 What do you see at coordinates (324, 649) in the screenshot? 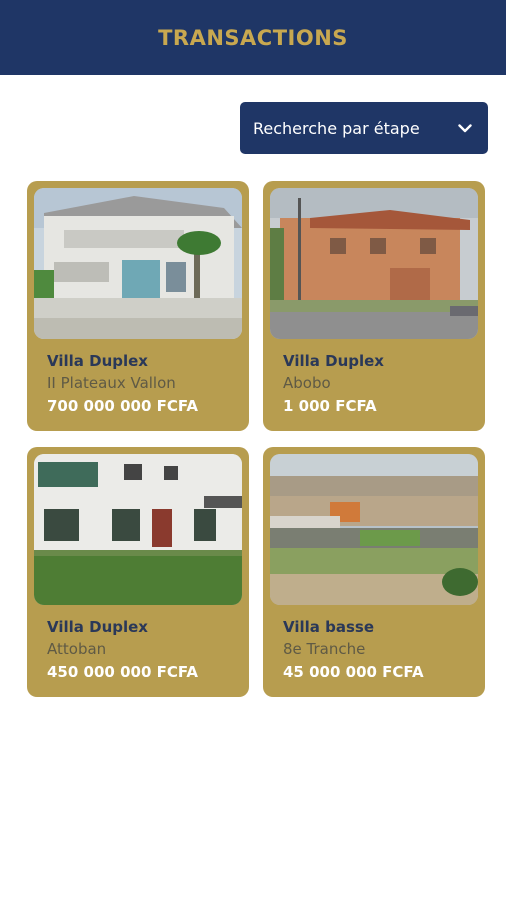
I see `listing-location: 8e Tranche` at bounding box center [324, 649].